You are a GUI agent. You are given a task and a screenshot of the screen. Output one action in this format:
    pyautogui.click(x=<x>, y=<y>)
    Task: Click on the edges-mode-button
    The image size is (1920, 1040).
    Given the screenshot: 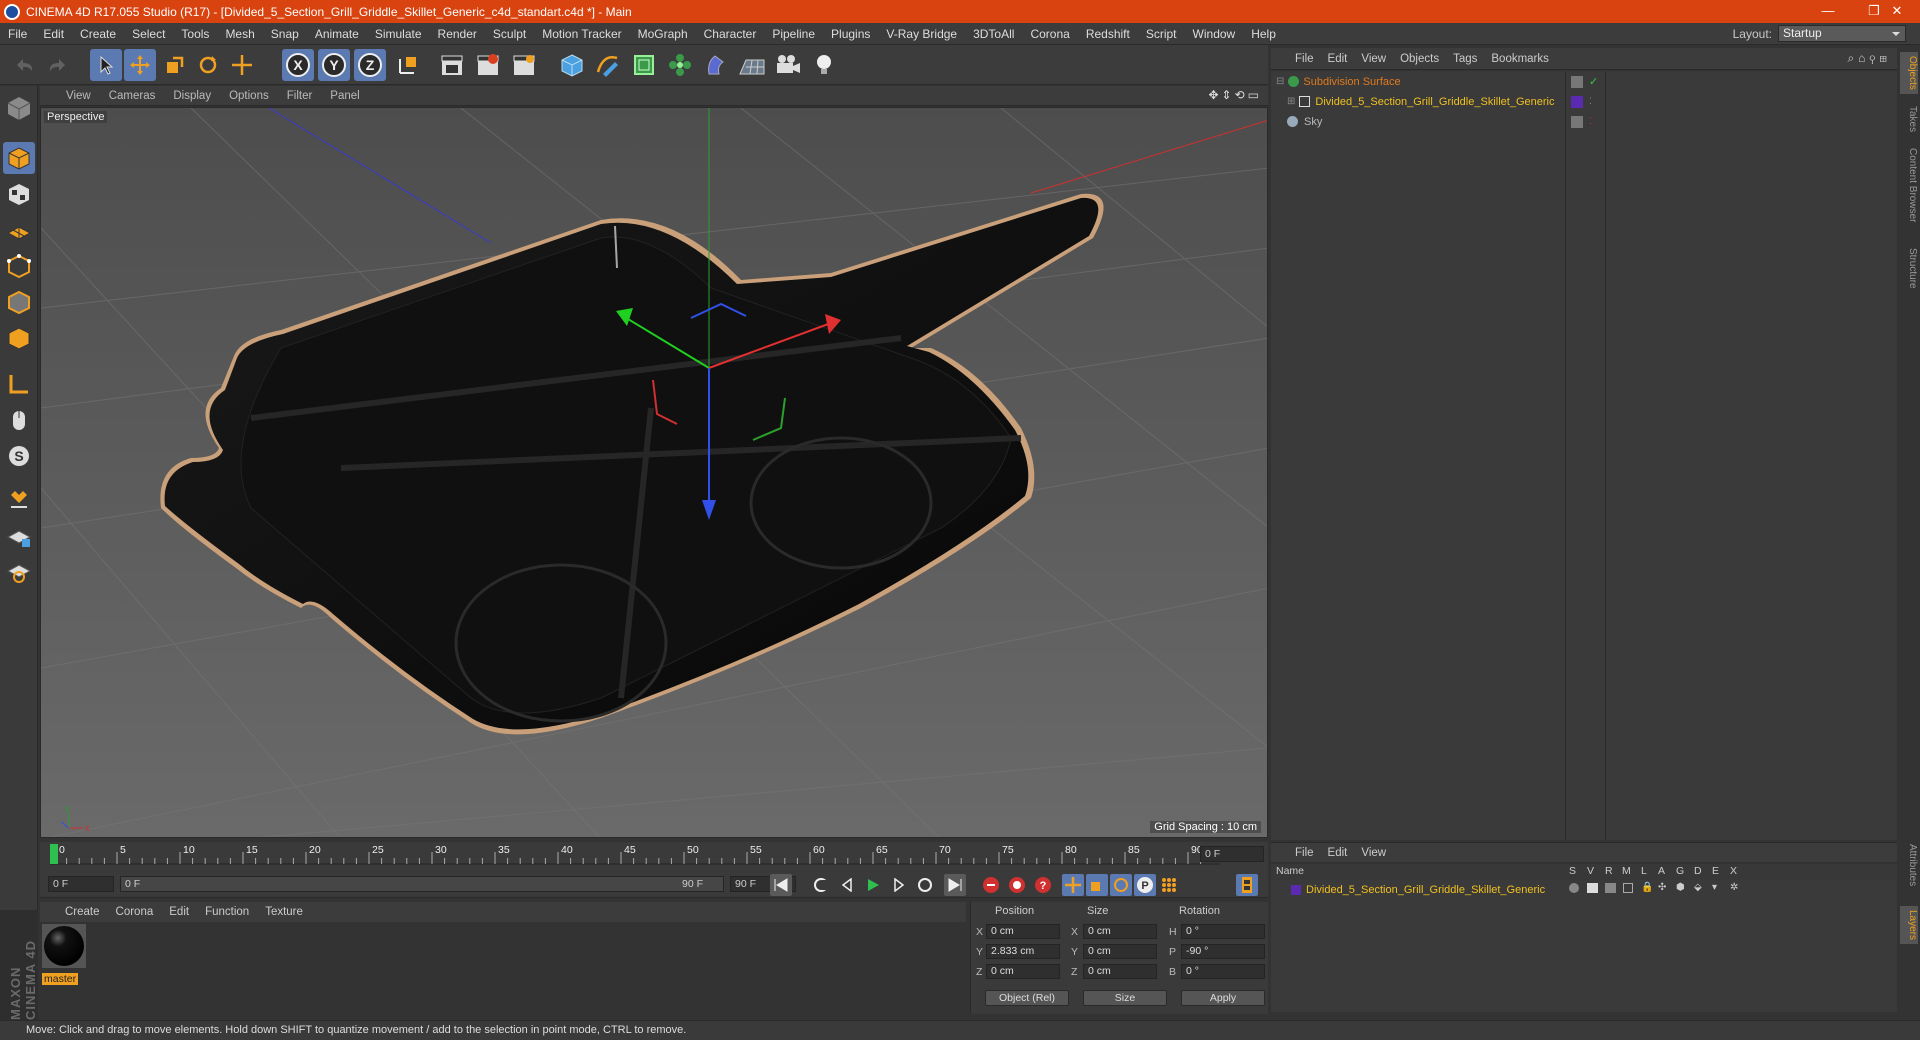 What is the action you would take?
    pyautogui.click(x=19, y=302)
    